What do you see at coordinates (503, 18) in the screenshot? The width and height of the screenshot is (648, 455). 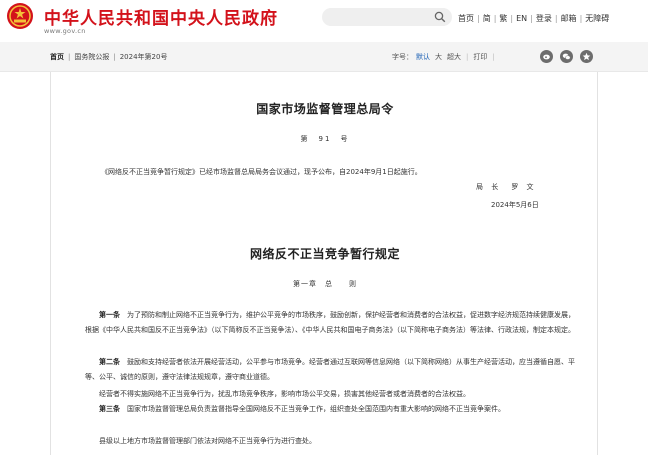 I see `nav-traditional: 繁` at bounding box center [503, 18].